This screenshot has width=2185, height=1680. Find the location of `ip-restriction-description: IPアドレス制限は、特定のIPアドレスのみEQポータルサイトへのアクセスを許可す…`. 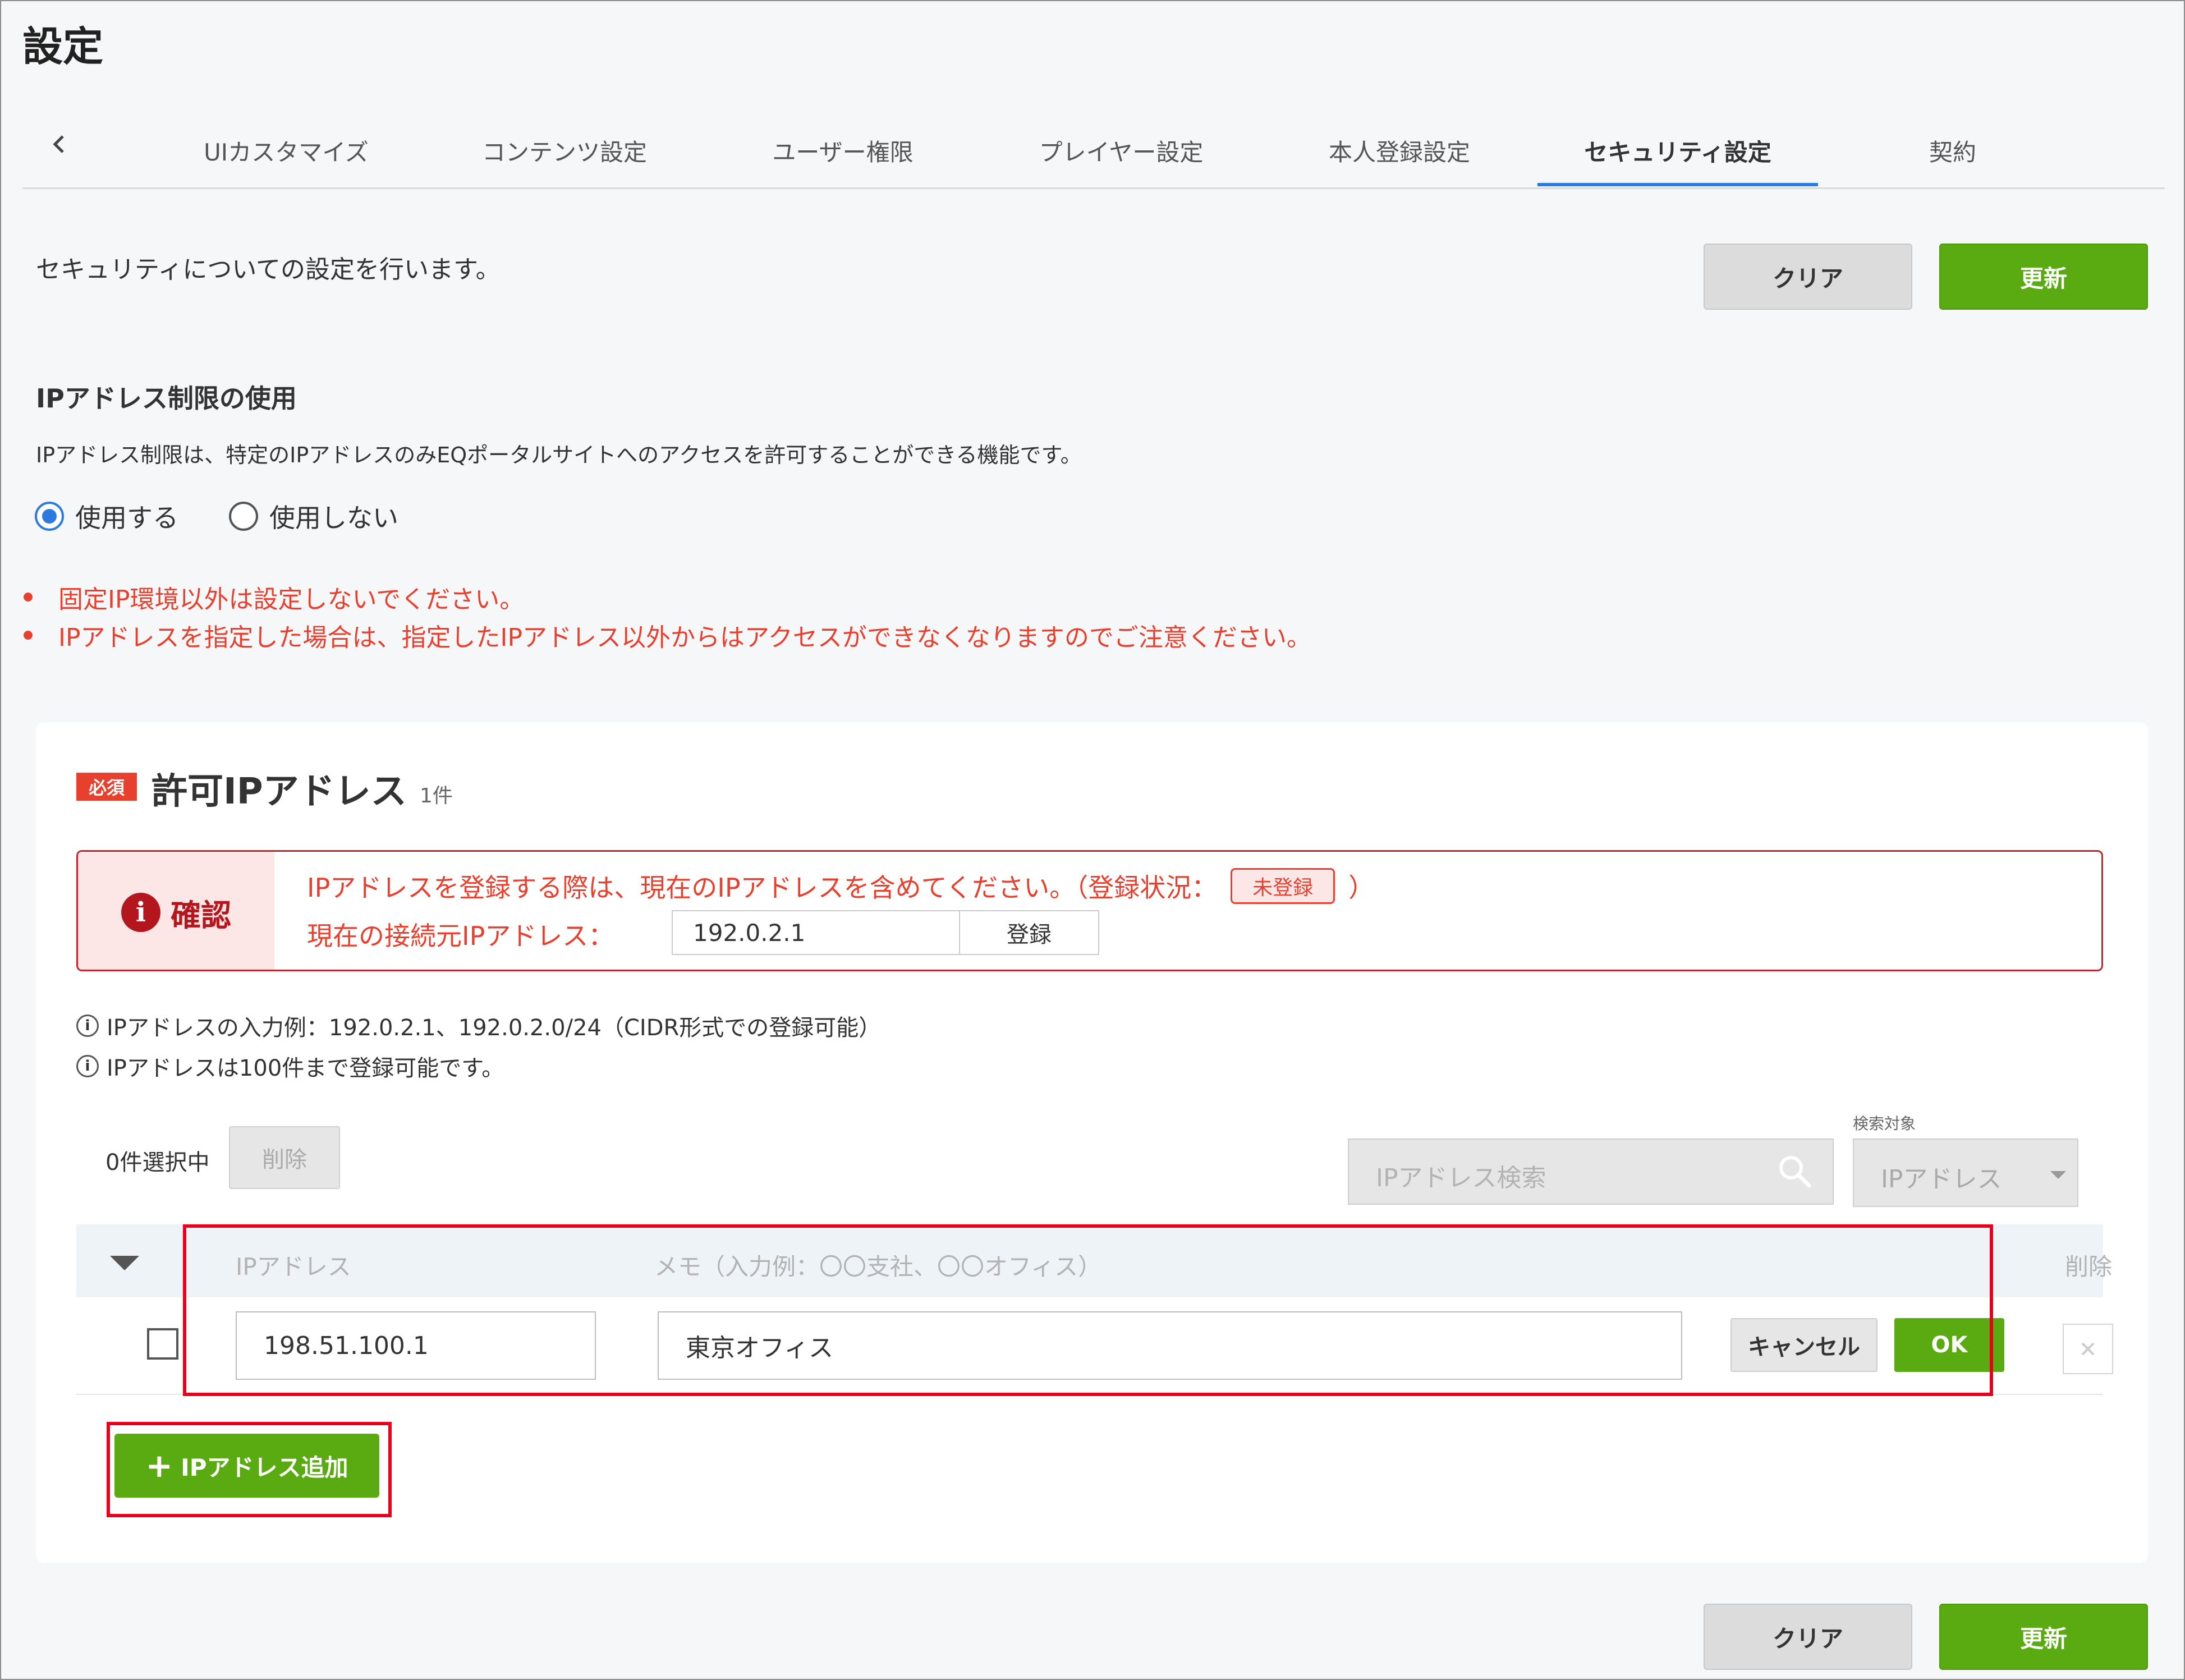

ip-restriction-description: IPアドレス制限は、特定のIPアドレスのみEQポータルサイトへのアクセスを許可す… is located at coordinates (559, 455).